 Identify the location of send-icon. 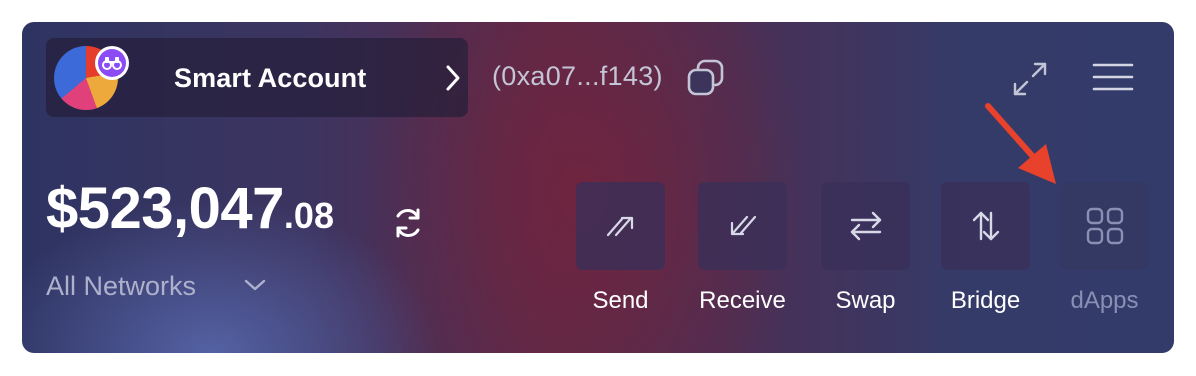
(619, 226).